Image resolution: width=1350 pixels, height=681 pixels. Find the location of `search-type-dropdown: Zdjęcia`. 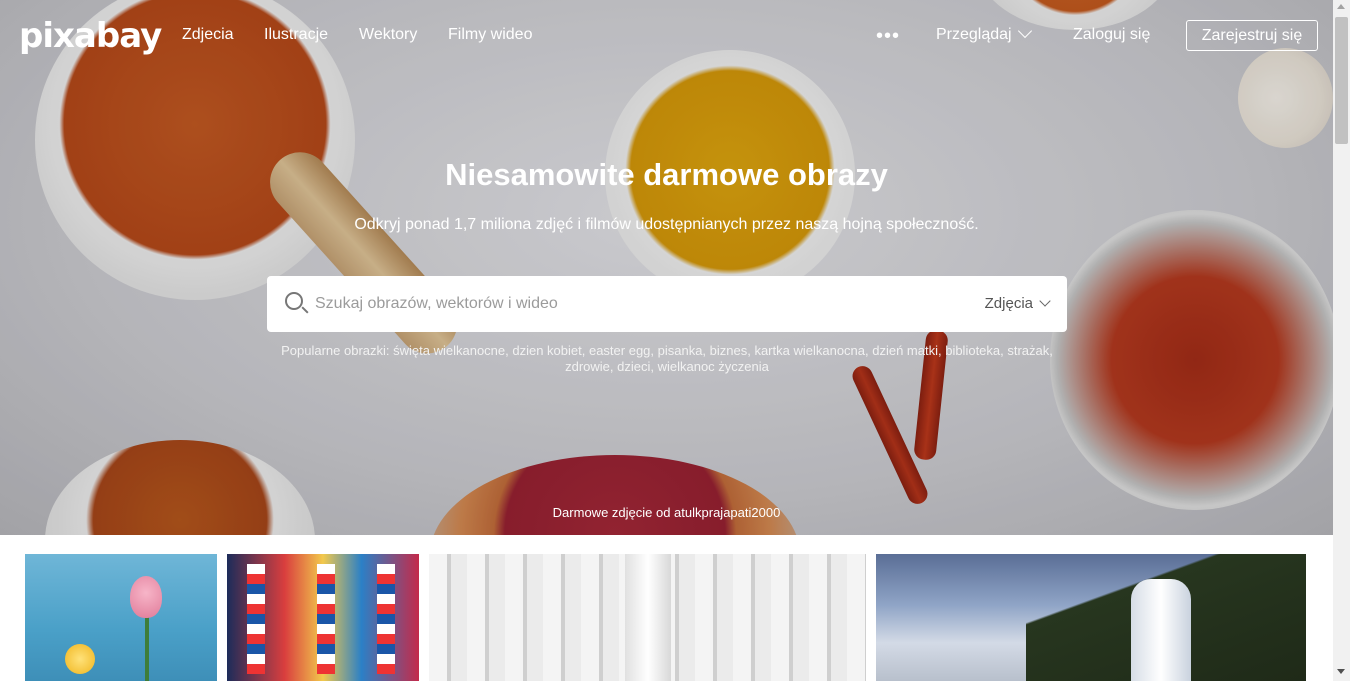

search-type-dropdown: Zdjęcia is located at coordinates (1017, 303).